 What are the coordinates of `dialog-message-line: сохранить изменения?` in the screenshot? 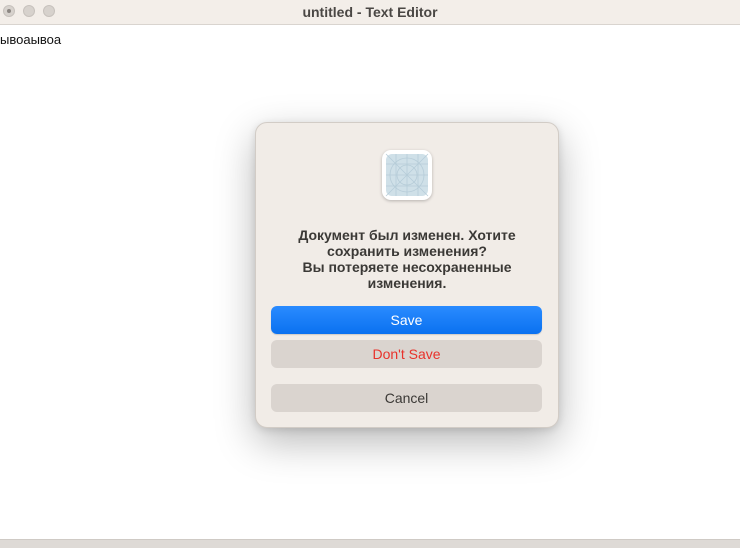 It's located at (407, 251).